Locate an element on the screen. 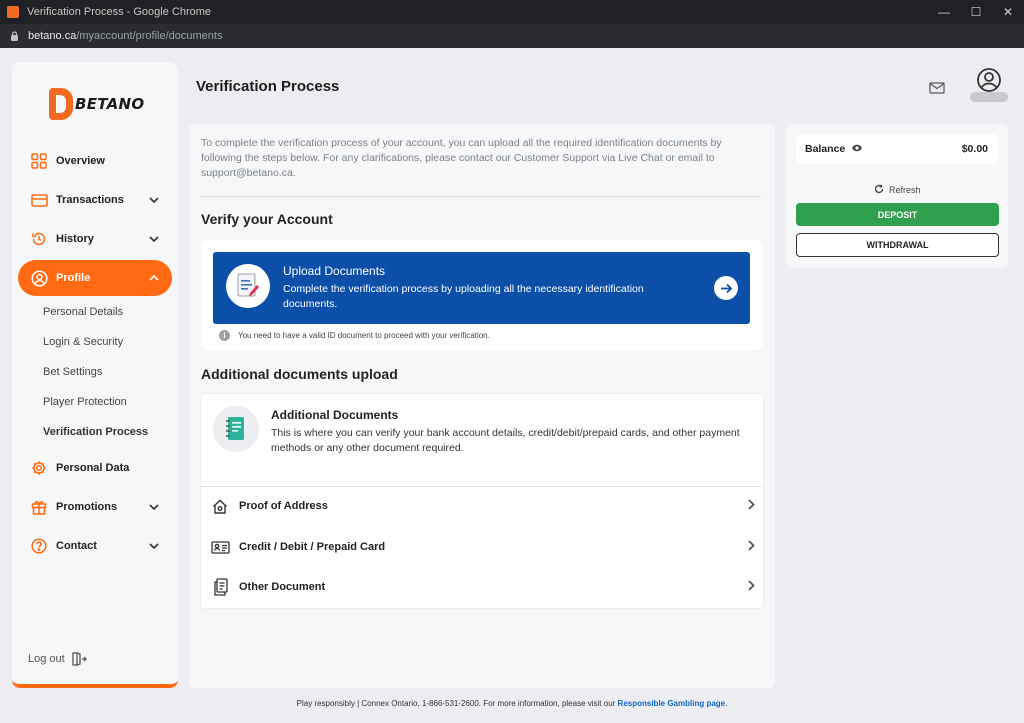  sidebar-item-label: Contact is located at coordinates (76, 546).